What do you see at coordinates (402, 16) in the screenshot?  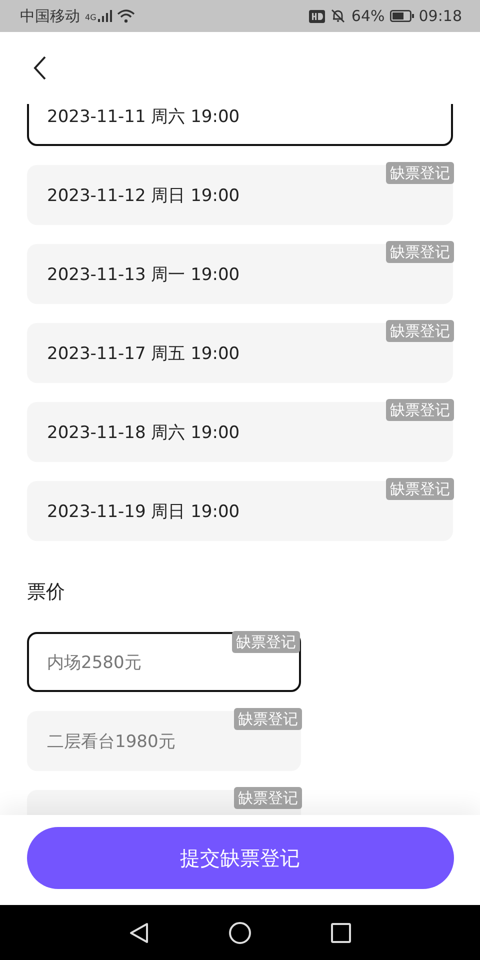 I see `battery-icon` at bounding box center [402, 16].